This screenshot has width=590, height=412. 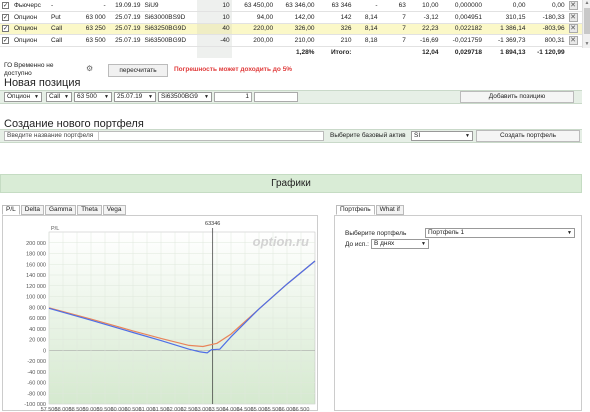 I want to click on cell-c15: 800,31, so click(x=547, y=40).